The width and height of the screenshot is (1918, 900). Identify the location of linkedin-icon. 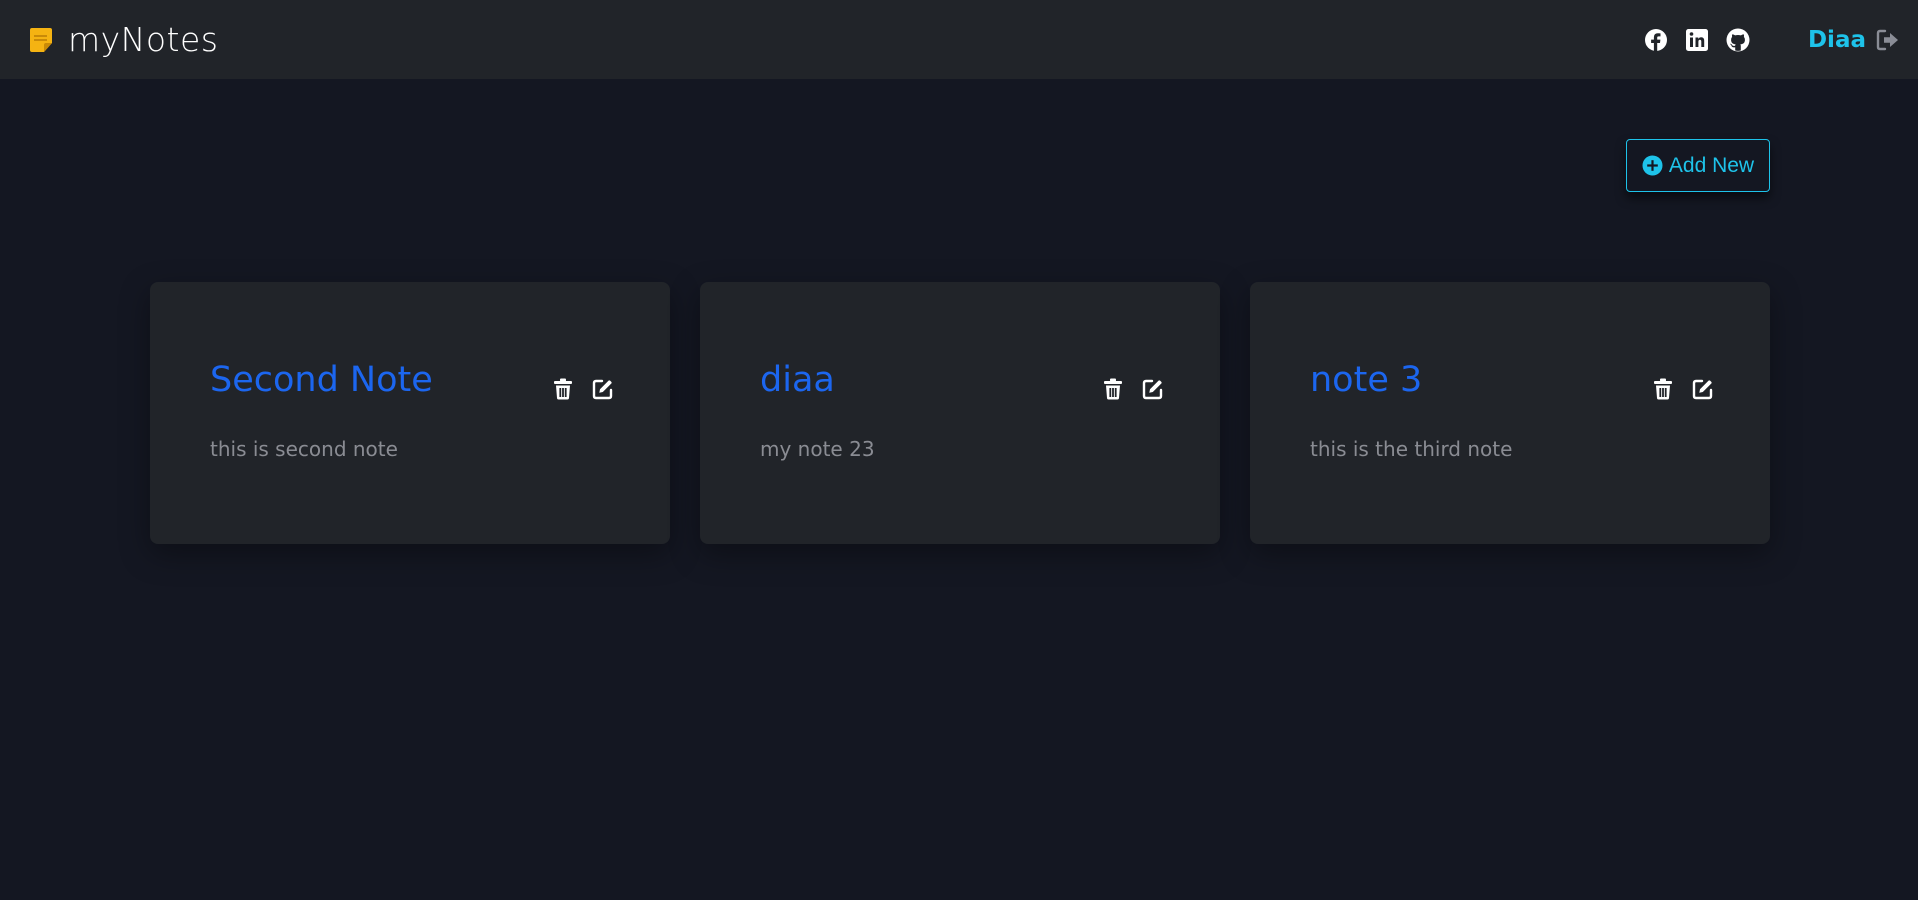
(1697, 40).